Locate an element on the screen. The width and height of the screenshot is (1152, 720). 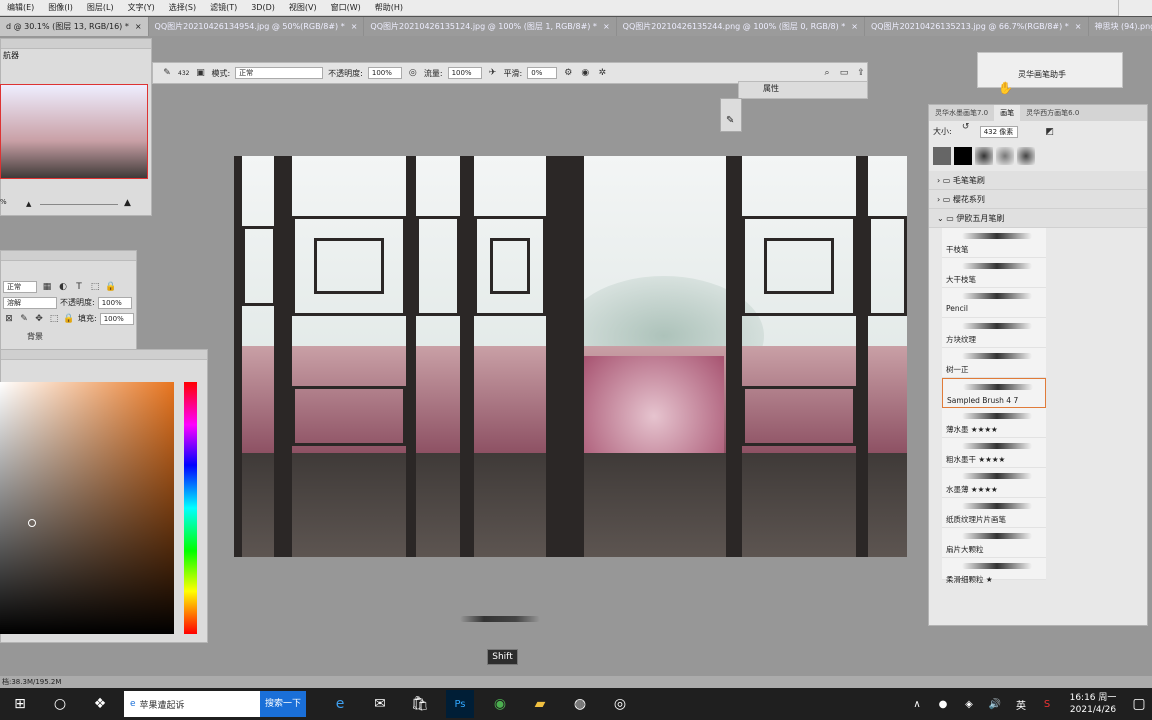
mode-select: 正常 is located at coordinates (279, 73).